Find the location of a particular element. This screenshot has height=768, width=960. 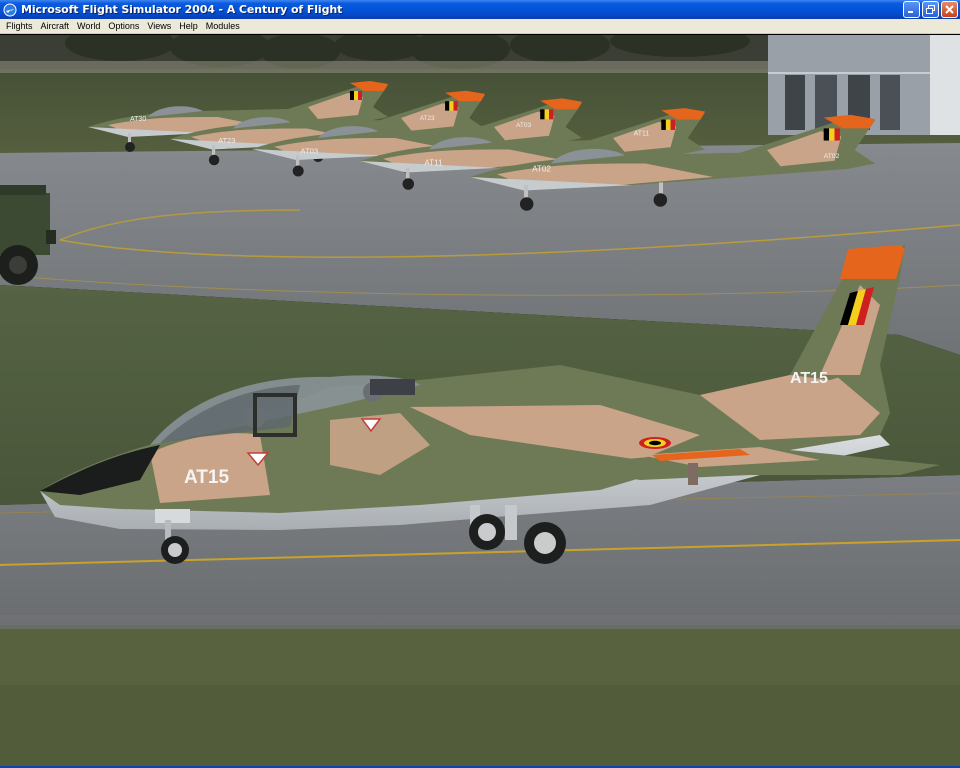

menu-options: Options is located at coordinates (123, 26).